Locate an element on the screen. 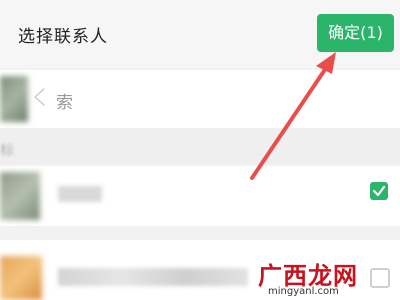  selected-avatar is located at coordinates (14, 99).